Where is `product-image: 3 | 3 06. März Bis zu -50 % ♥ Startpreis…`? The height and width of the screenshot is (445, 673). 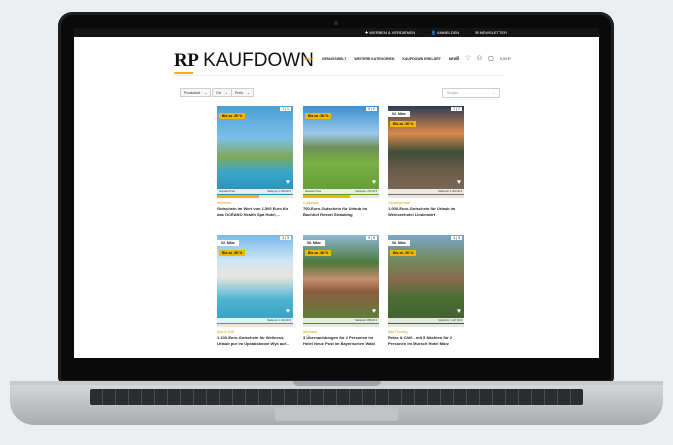 product-image: 3 | 3 06. März Bis zu -50 % ♥ Startpreis… is located at coordinates (426, 281).